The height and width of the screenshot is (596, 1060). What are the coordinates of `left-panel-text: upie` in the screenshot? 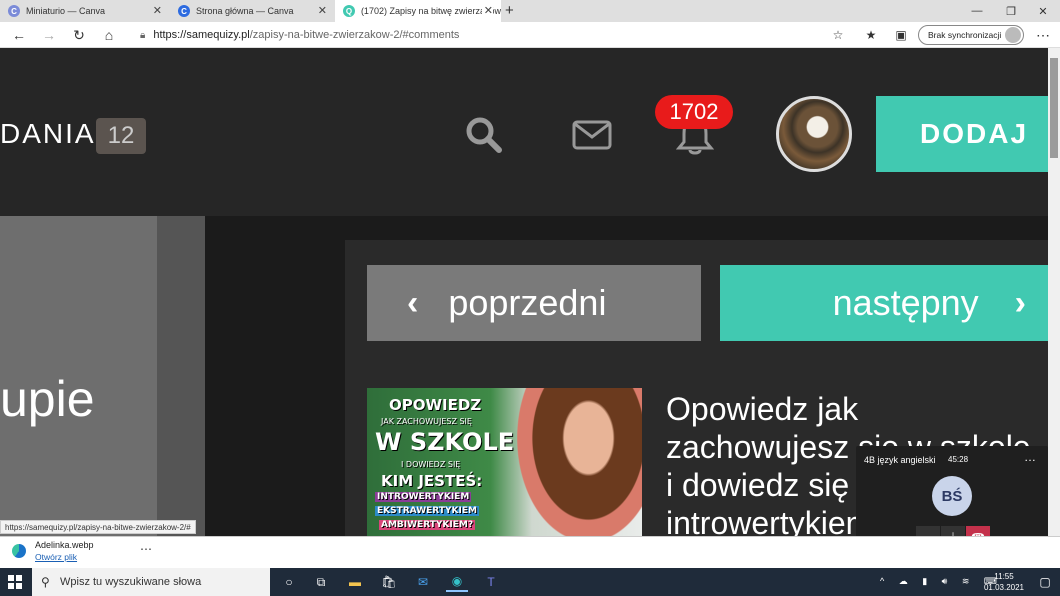 It's located at (47, 399).